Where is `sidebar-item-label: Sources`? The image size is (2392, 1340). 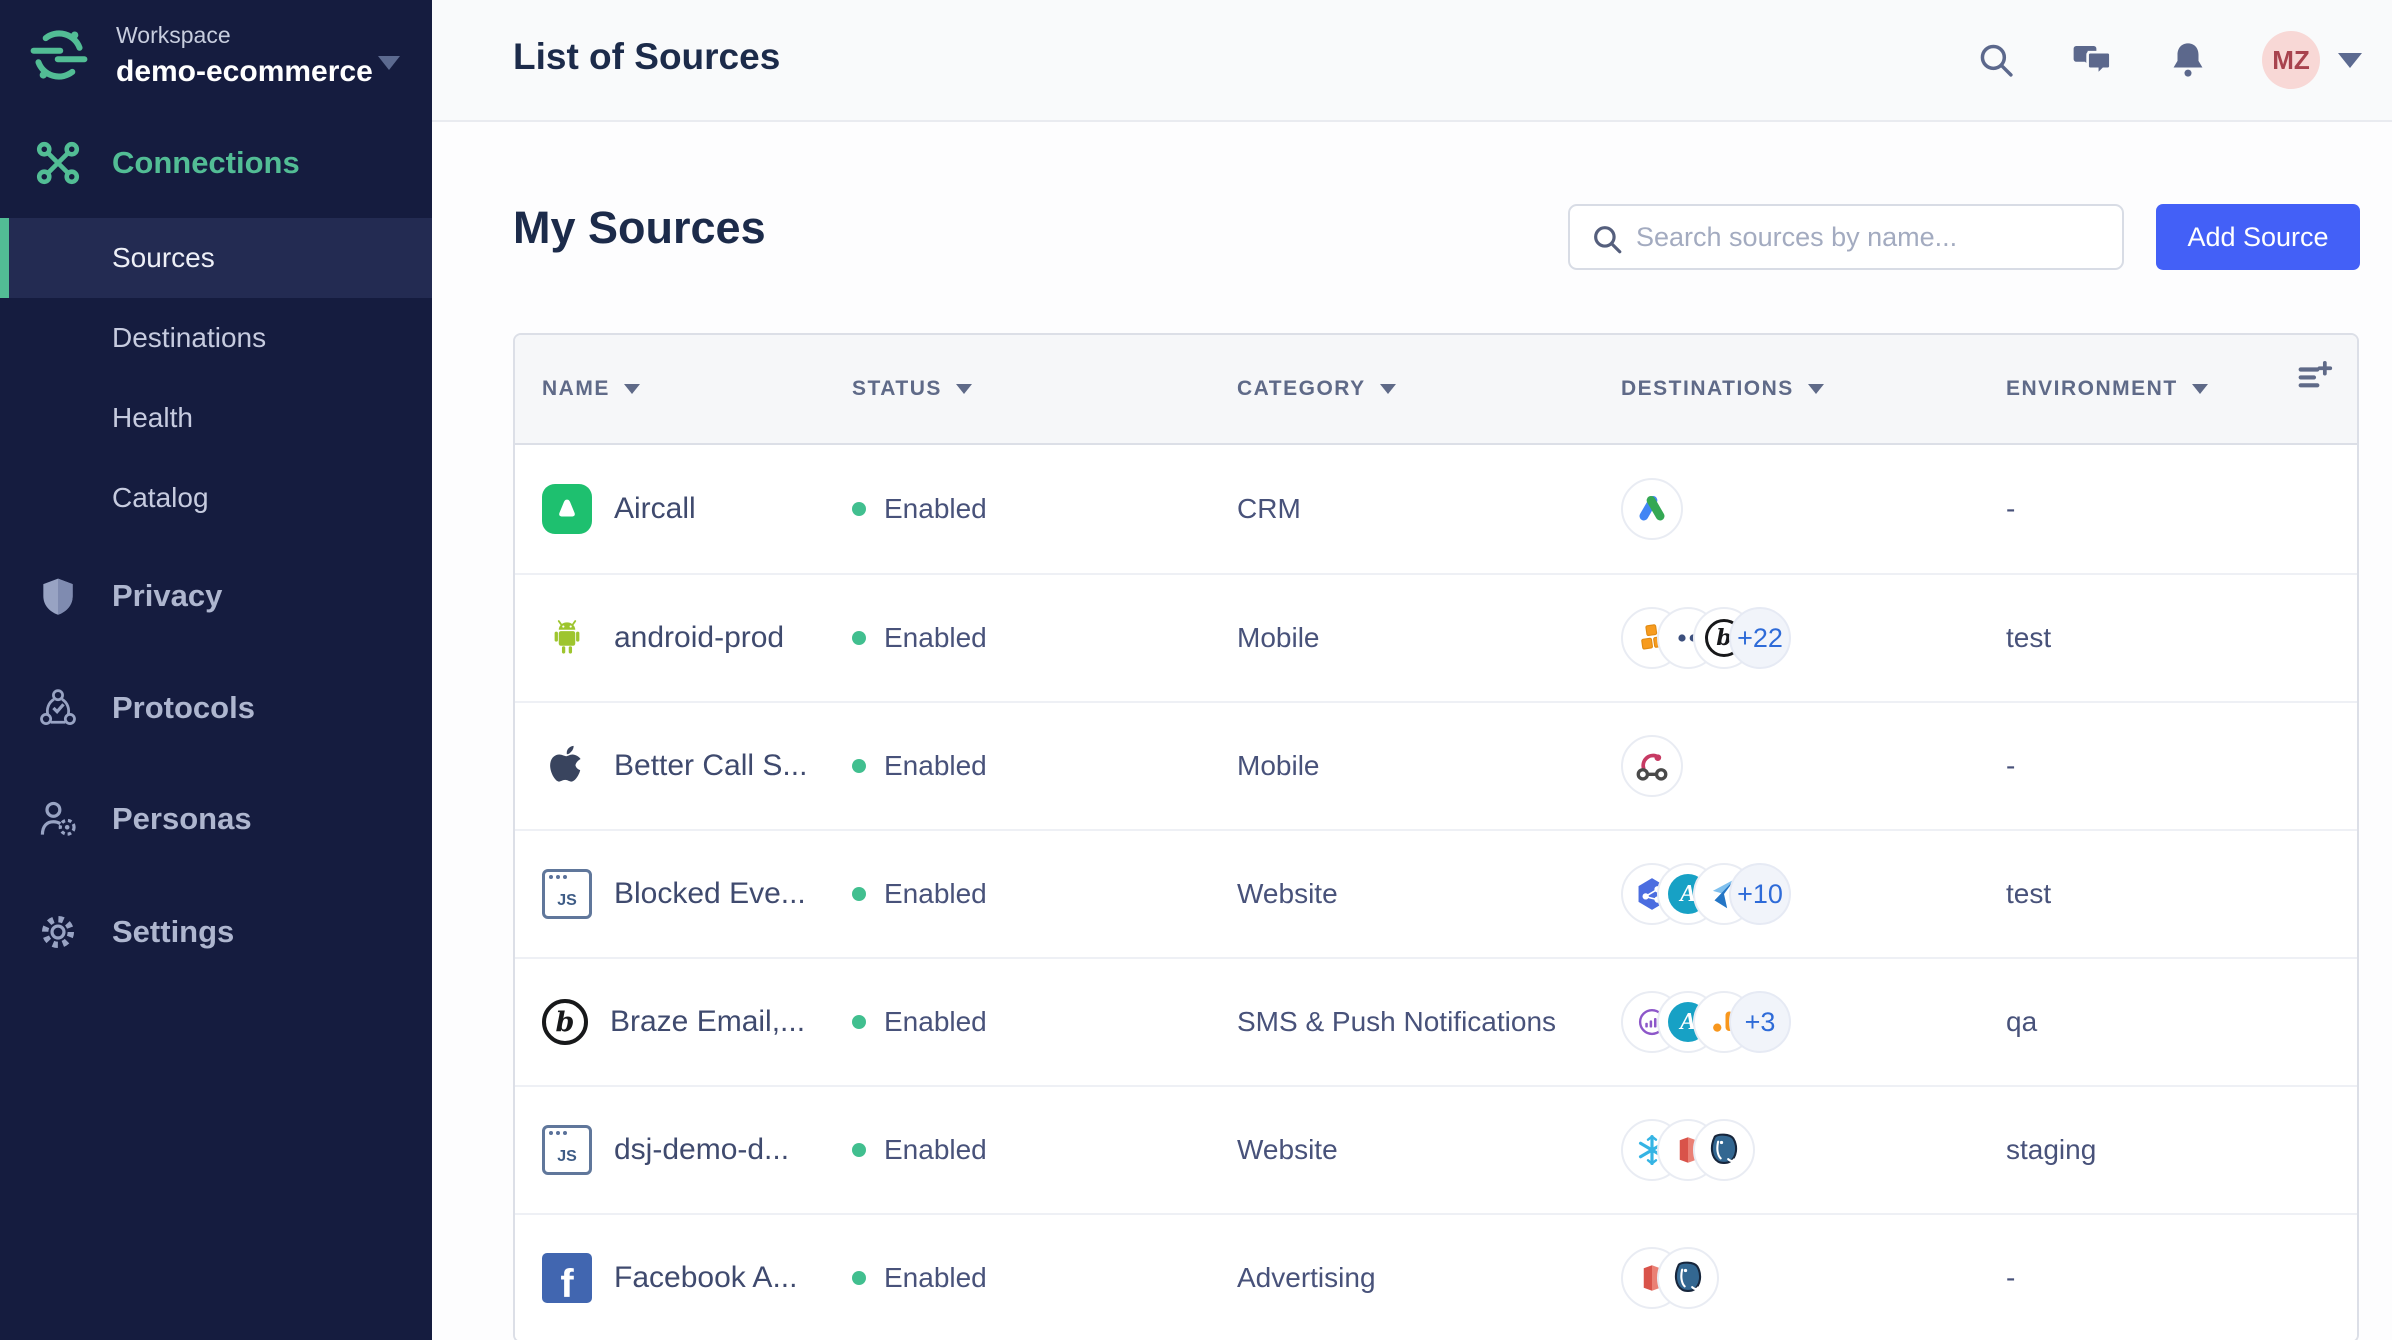
sidebar-item-label: Sources is located at coordinates (163, 257).